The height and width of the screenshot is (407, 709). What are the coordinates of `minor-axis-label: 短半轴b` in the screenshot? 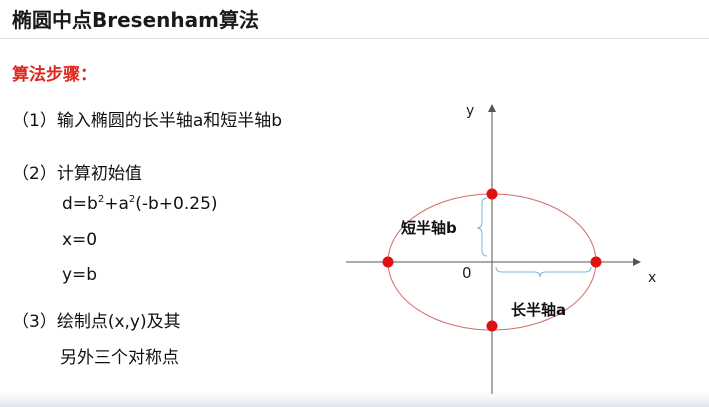 It's located at (429, 228).